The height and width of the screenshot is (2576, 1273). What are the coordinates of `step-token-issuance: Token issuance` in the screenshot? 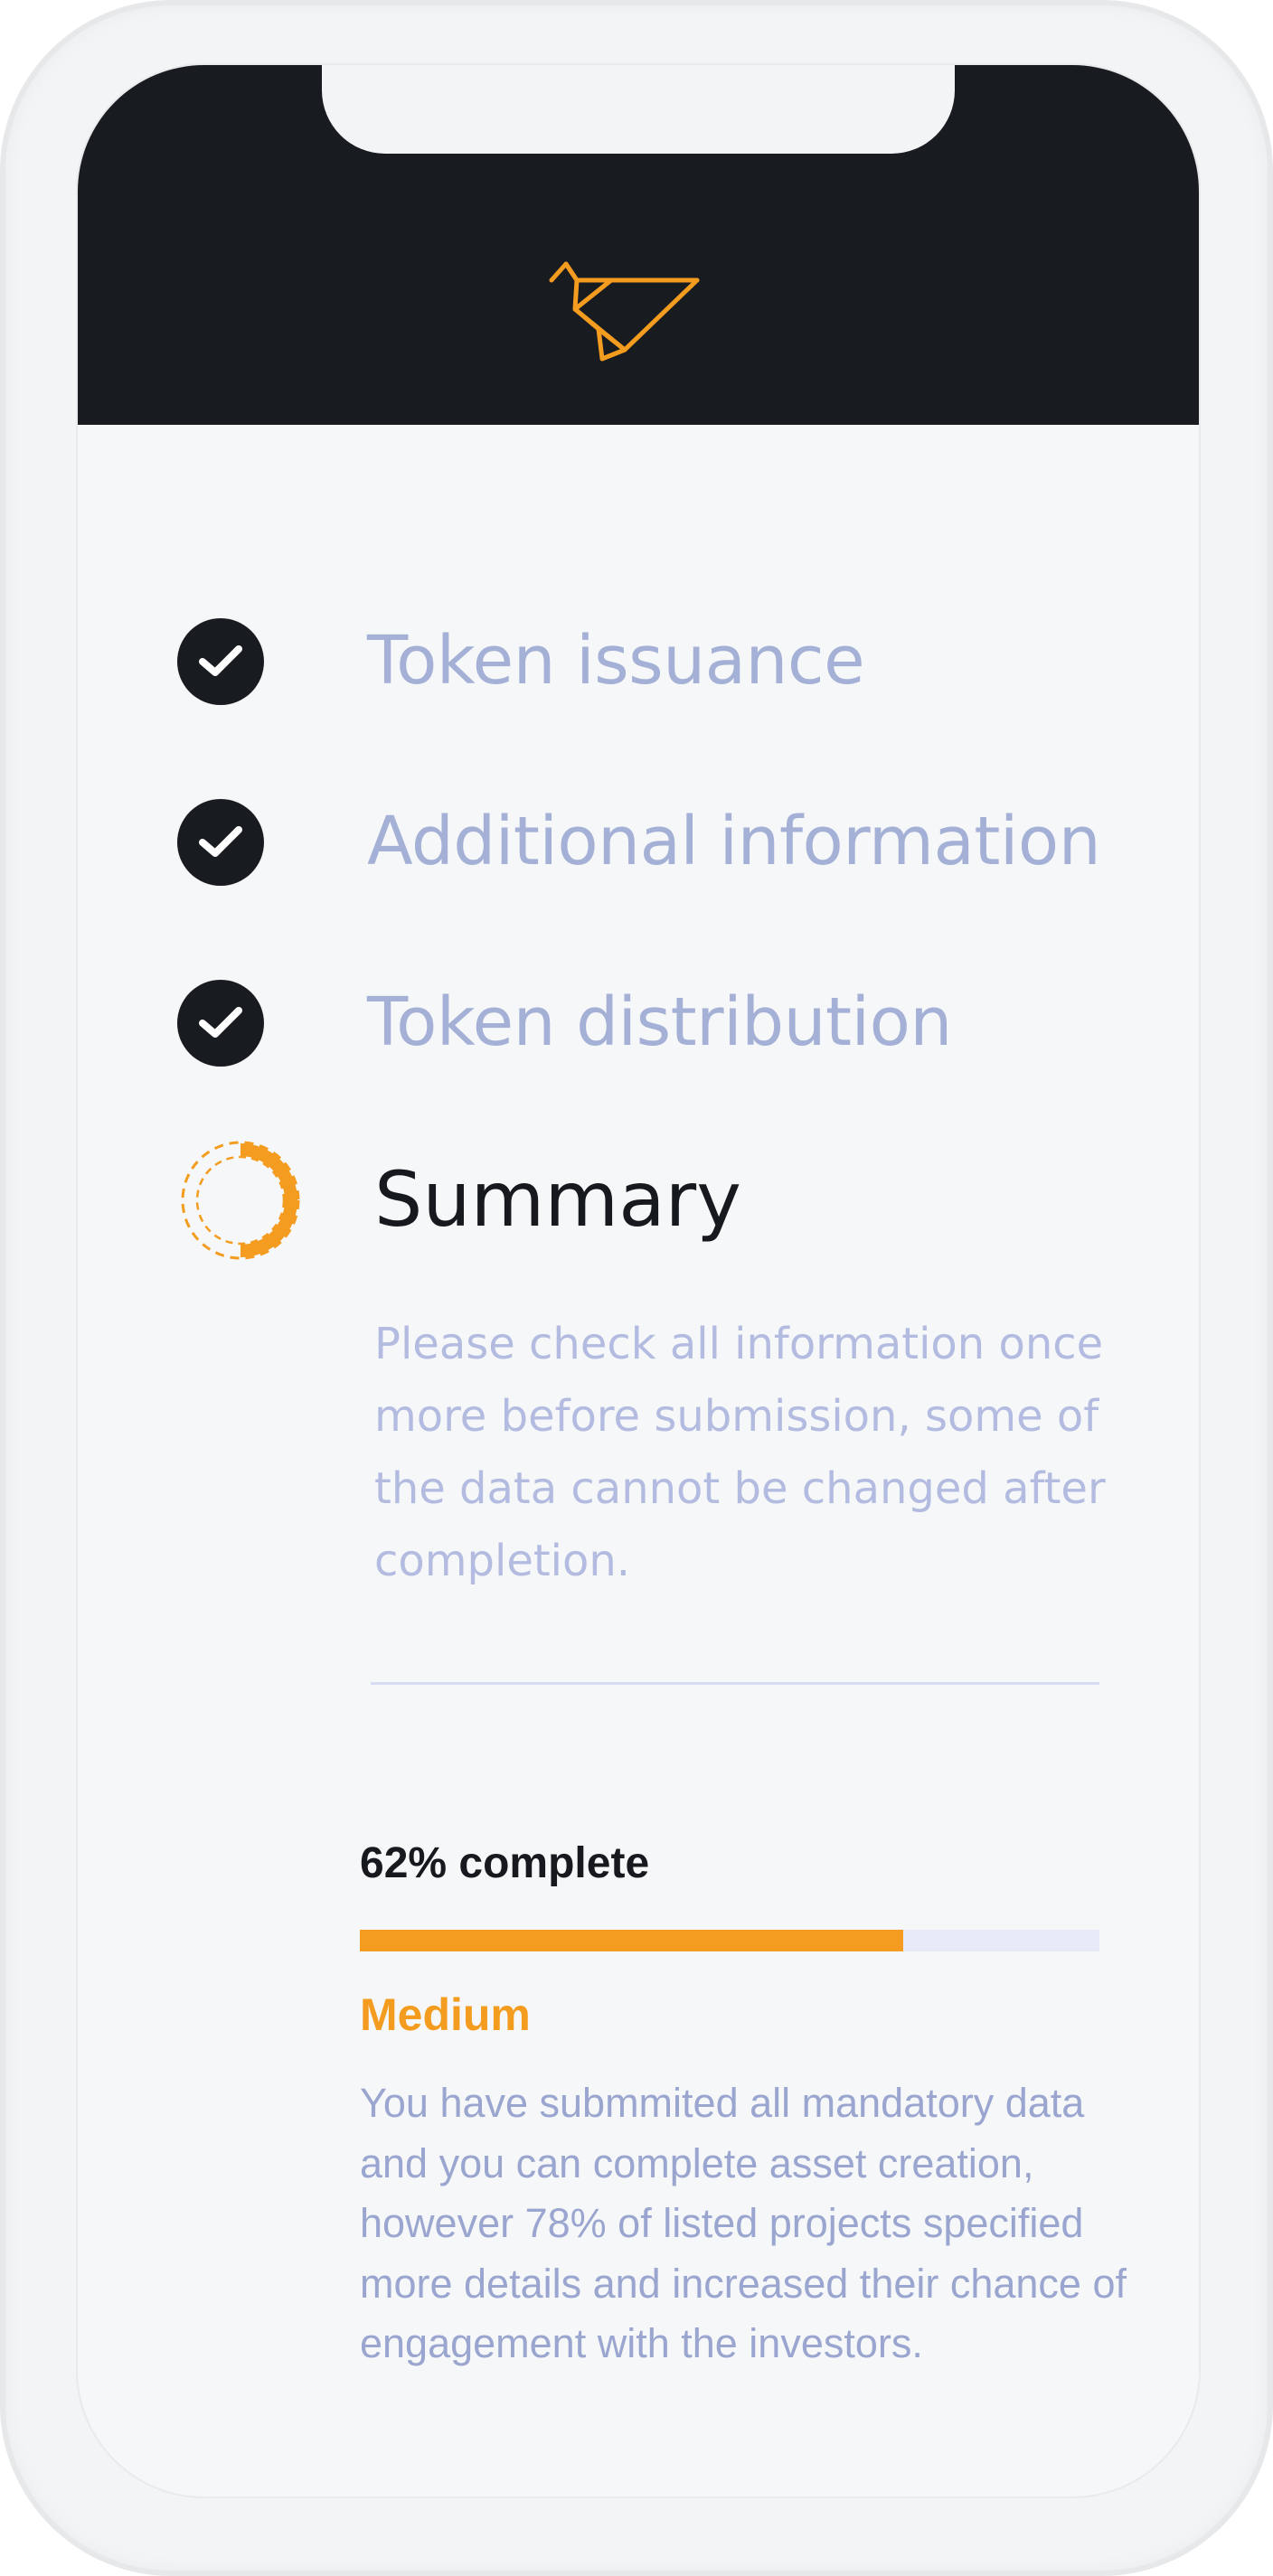 It's located at (674, 661).